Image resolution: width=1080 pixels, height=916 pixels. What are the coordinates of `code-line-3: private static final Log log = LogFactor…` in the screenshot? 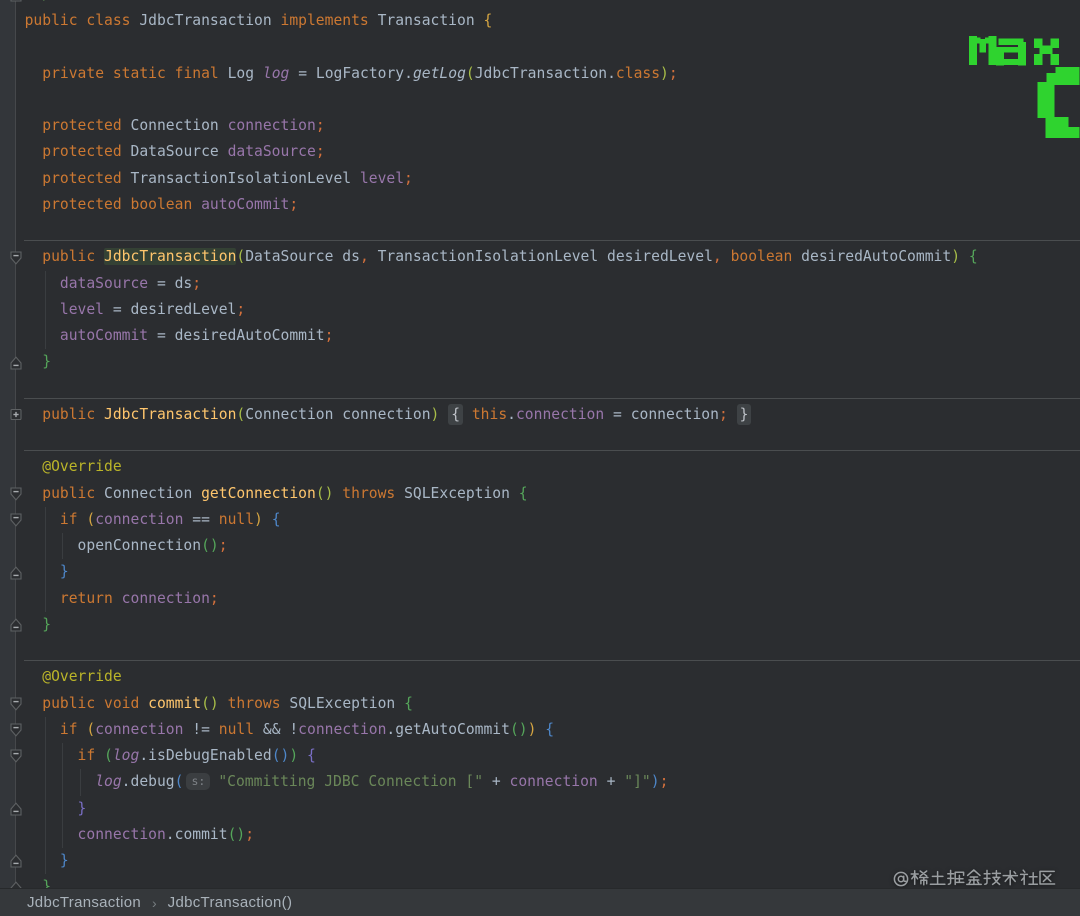 It's located at (540, 74).